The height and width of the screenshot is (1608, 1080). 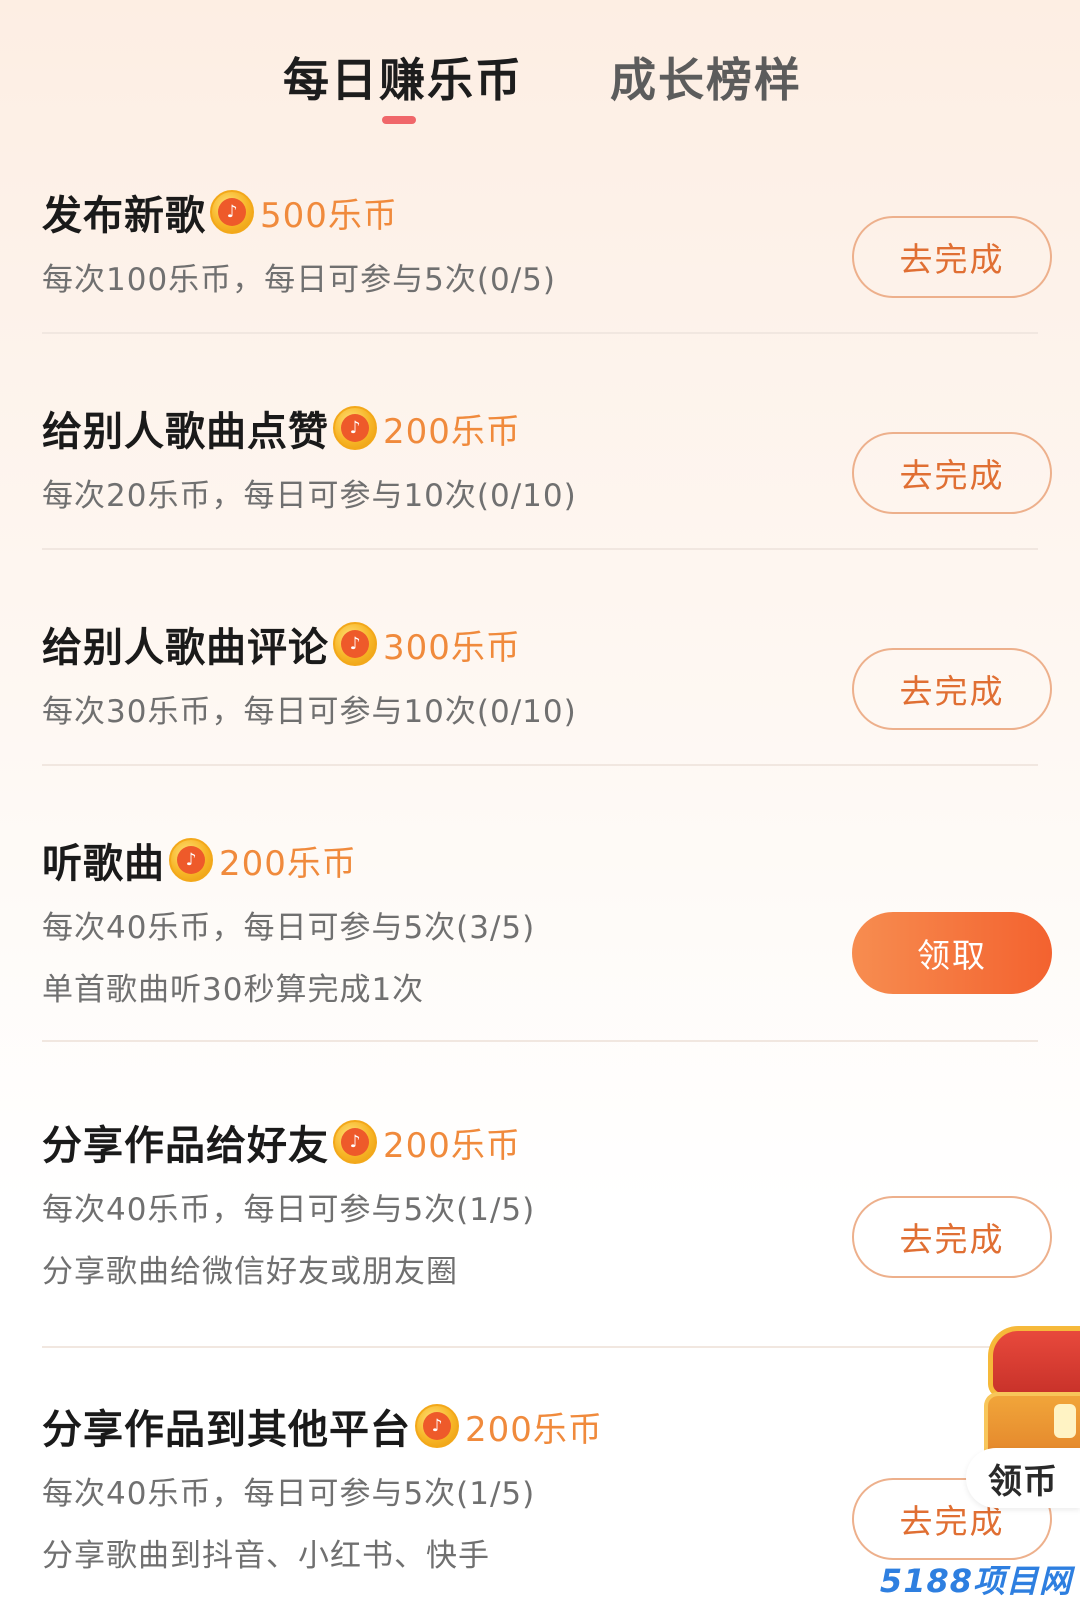 What do you see at coordinates (706, 77) in the screenshot?
I see `tab-growth-ranking: 成长榜样` at bounding box center [706, 77].